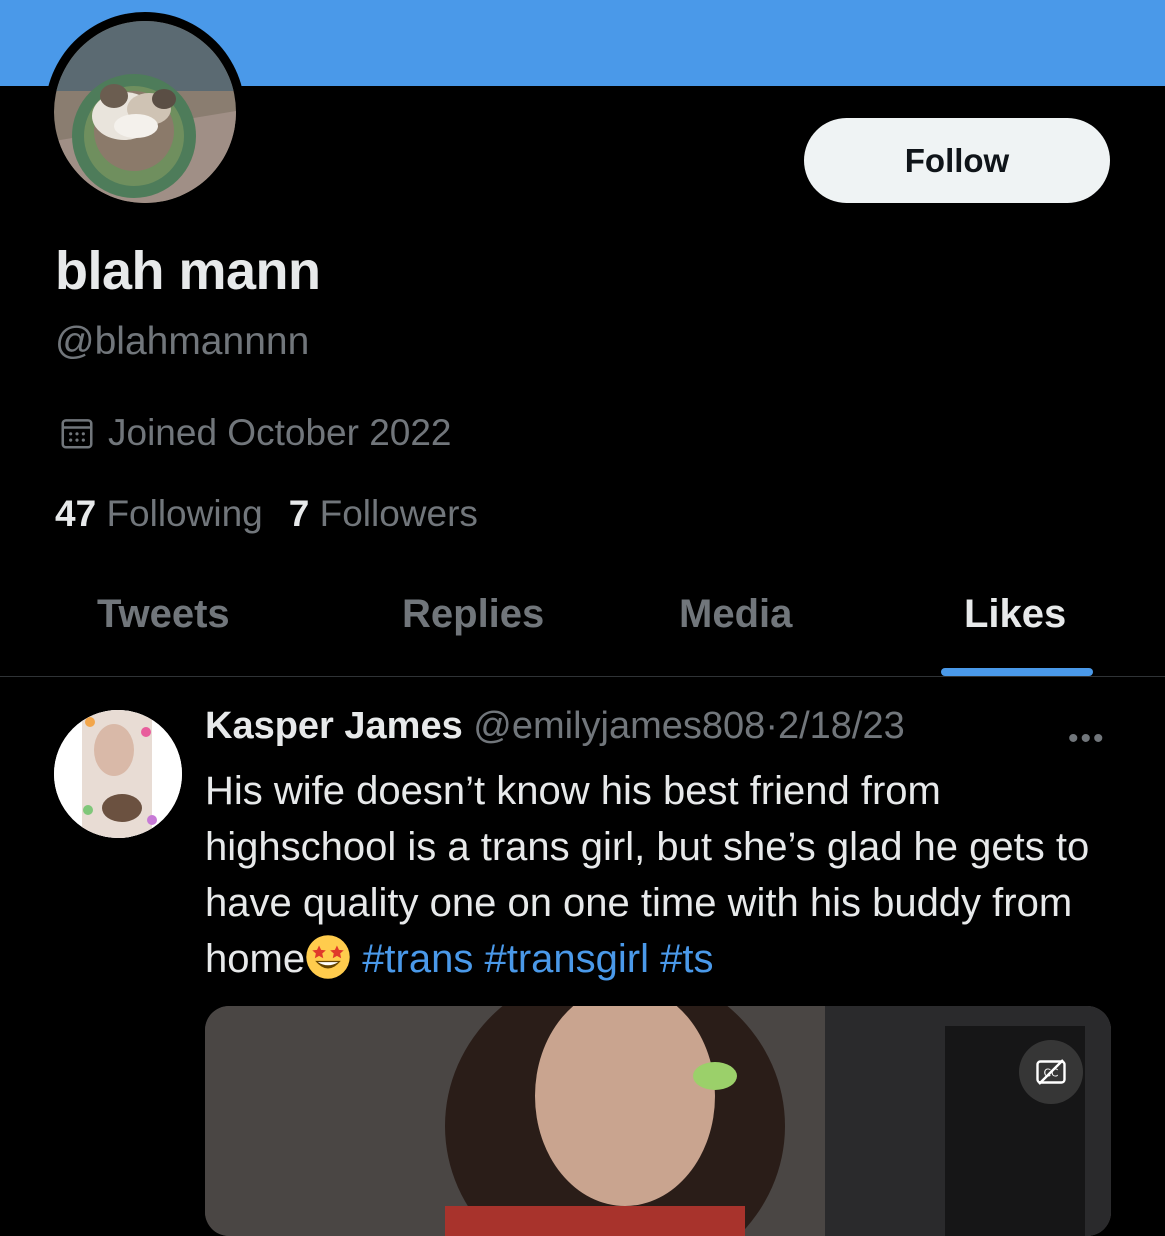  What do you see at coordinates (1017, 672) in the screenshot?
I see `active-tab-indicator` at bounding box center [1017, 672].